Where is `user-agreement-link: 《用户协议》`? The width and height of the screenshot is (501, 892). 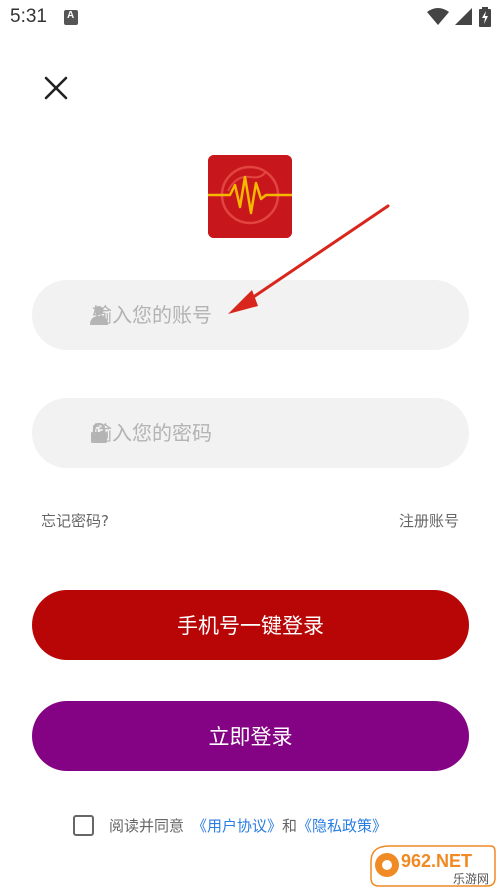 user-agreement-link: 《用户协议》 is located at coordinates (237, 825).